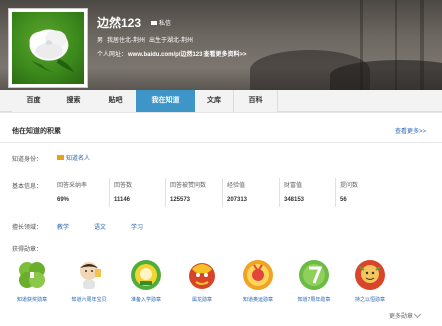 The width and height of the screenshot is (442, 326). I want to click on identity-value: 知道名人, so click(73, 157).